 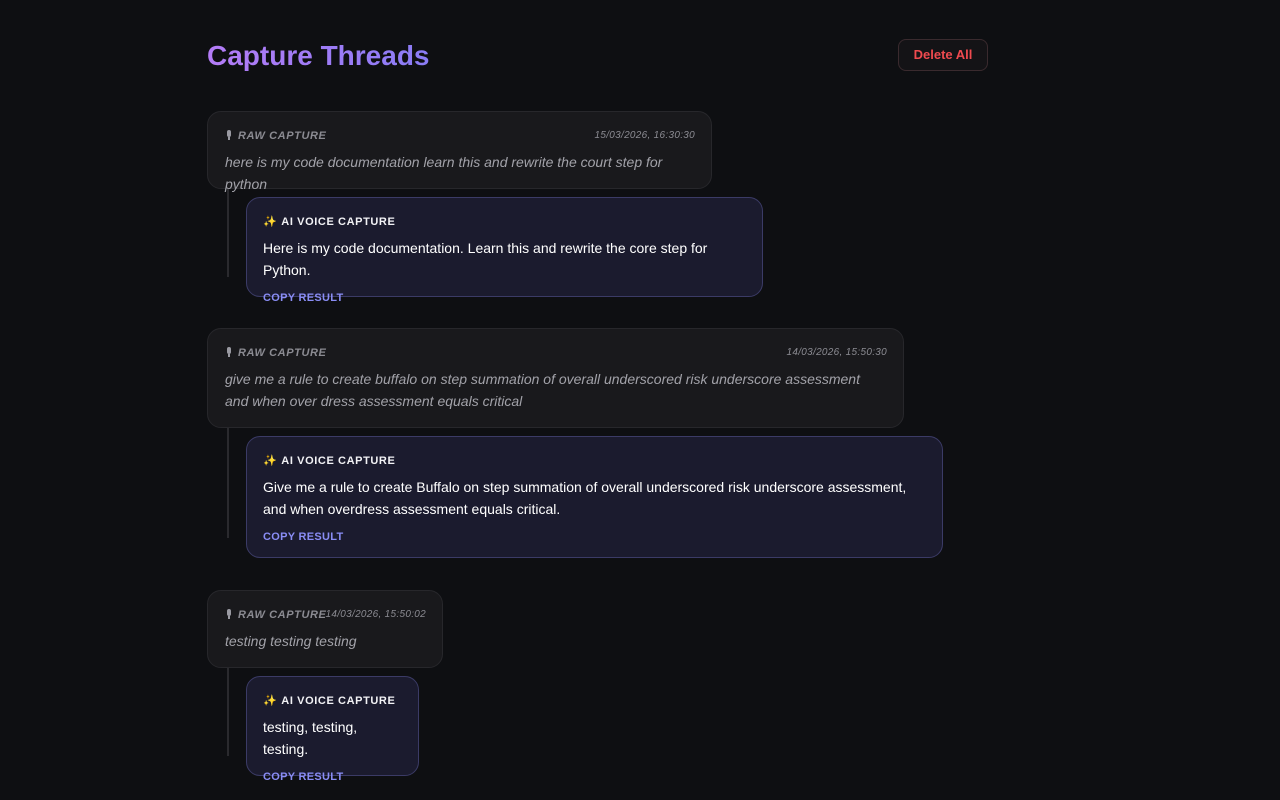 I want to click on ai-capture-text: testing, testing, testing., so click(x=310, y=738).